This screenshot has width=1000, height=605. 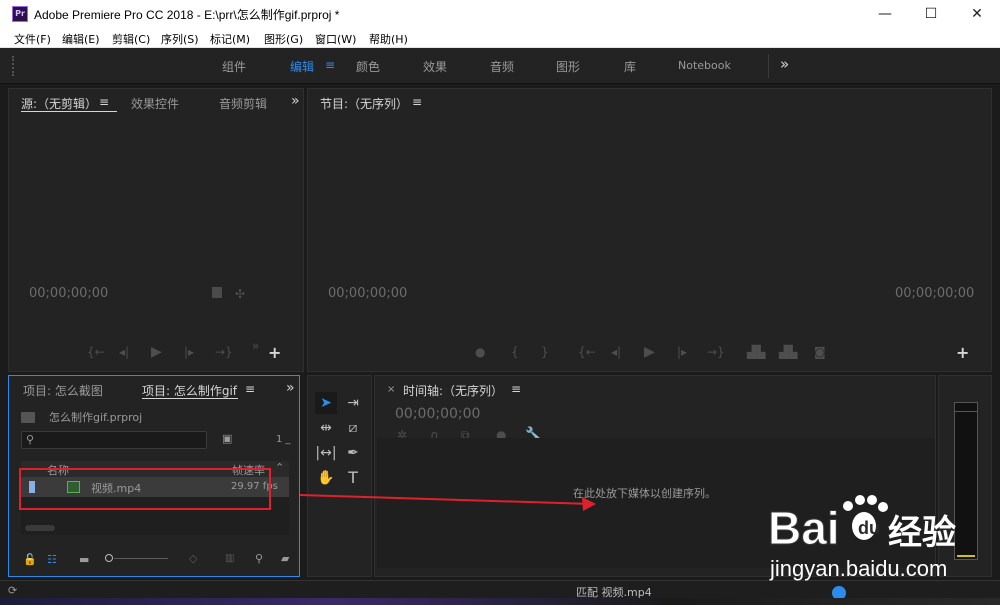 What do you see at coordinates (32, 39) in the screenshot?
I see `menu-file: 文件(F)` at bounding box center [32, 39].